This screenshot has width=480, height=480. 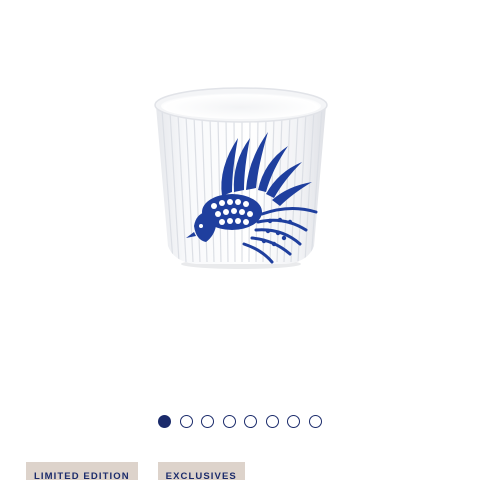 What do you see at coordinates (201, 471) in the screenshot?
I see `tag-exclusives: EXCLUSIVES` at bounding box center [201, 471].